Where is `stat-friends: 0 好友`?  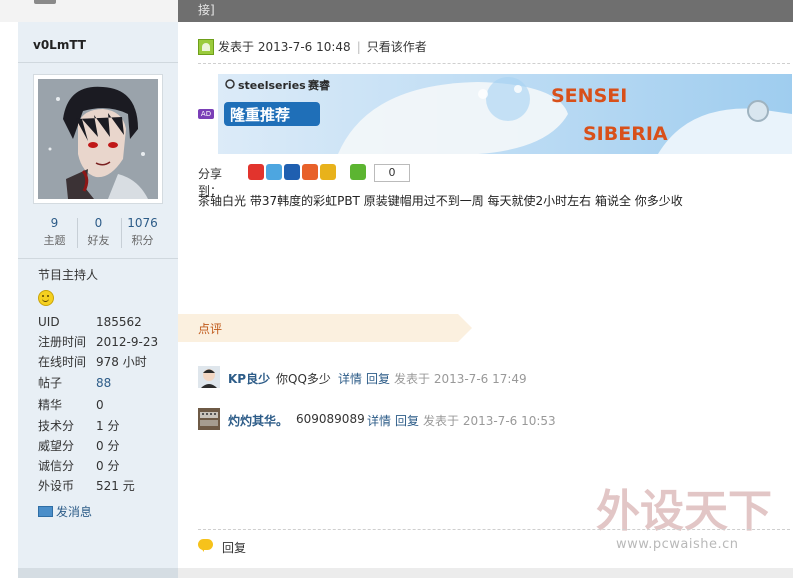
stat-friends: 0 好友 is located at coordinates (98, 232).